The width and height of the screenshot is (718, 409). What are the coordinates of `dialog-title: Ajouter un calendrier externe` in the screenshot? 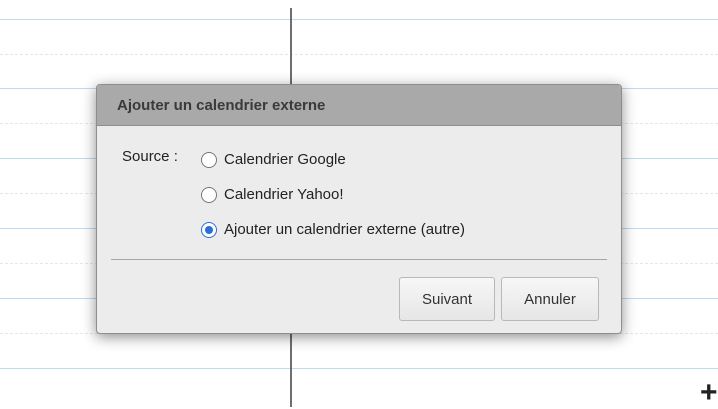 It's located at (221, 105).